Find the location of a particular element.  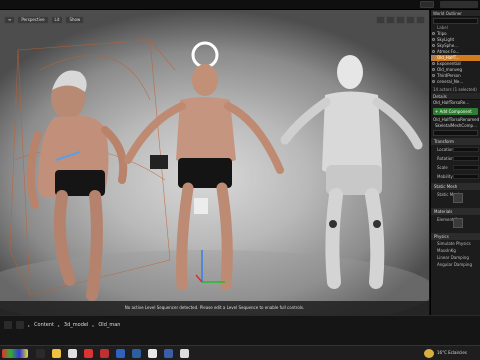

outliner-search-input is located at coordinates (455, 21).